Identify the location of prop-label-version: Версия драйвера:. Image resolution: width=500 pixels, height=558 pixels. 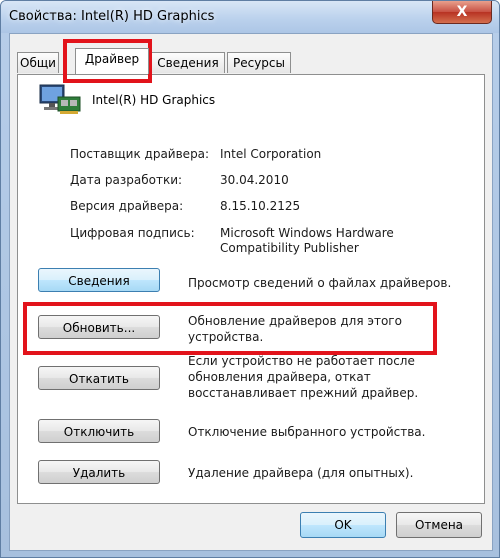
(127, 206).